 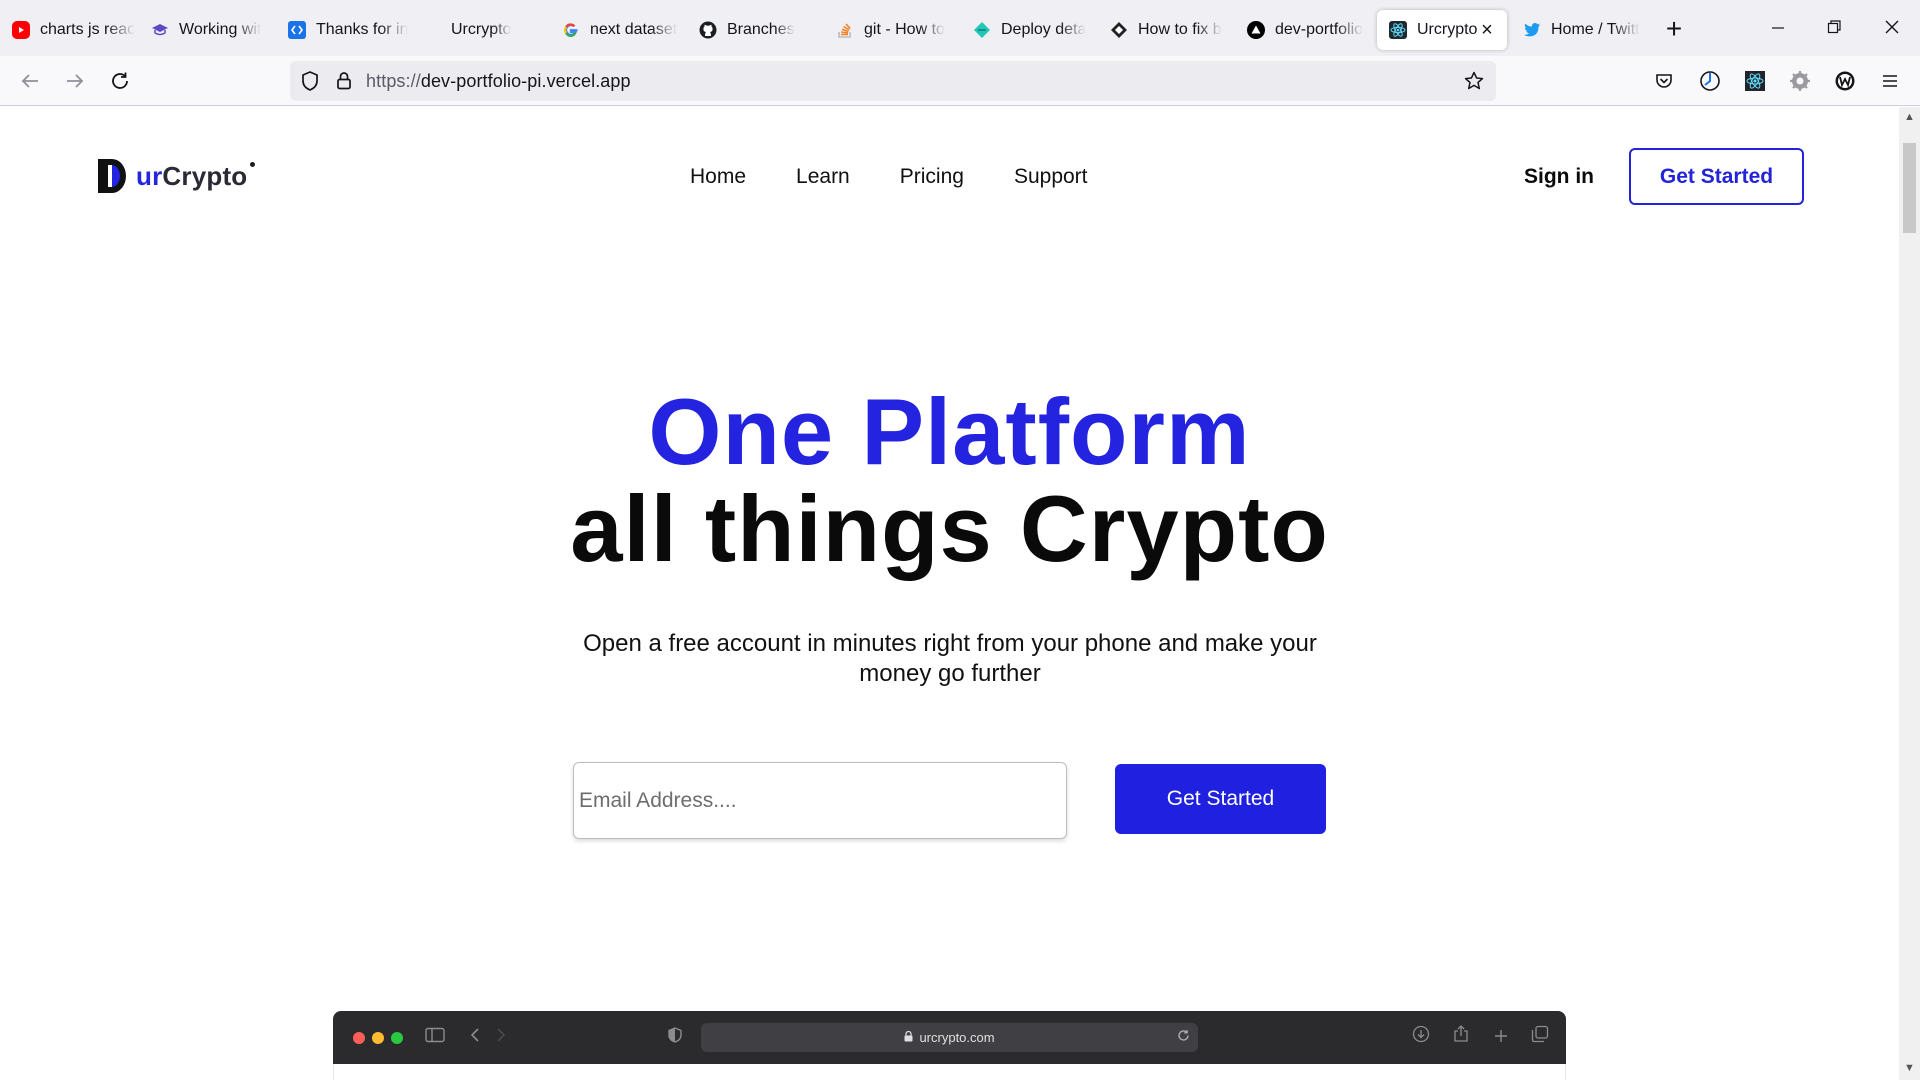 What do you see at coordinates (949, 431) in the screenshot?
I see `hero-headline-line1: One Platform` at bounding box center [949, 431].